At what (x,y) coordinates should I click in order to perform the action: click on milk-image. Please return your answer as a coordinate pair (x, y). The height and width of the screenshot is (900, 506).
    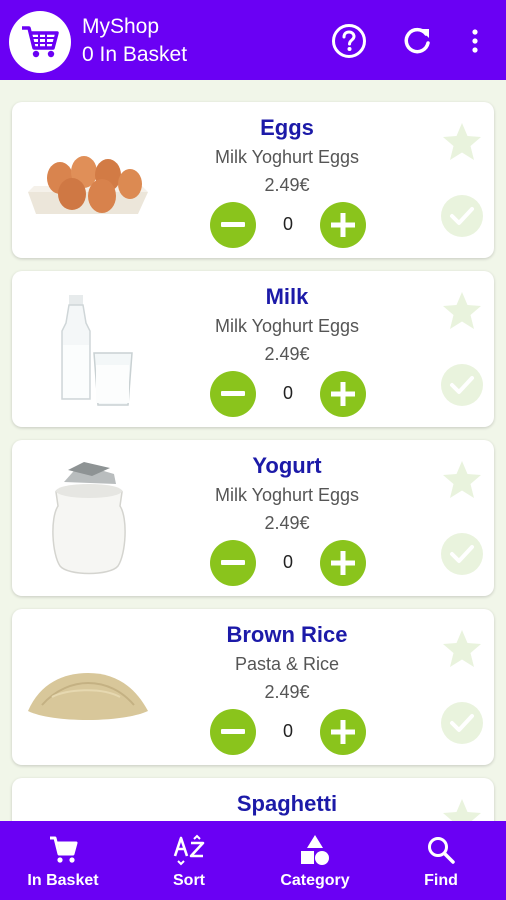
    Looking at the image, I should click on (87, 349).